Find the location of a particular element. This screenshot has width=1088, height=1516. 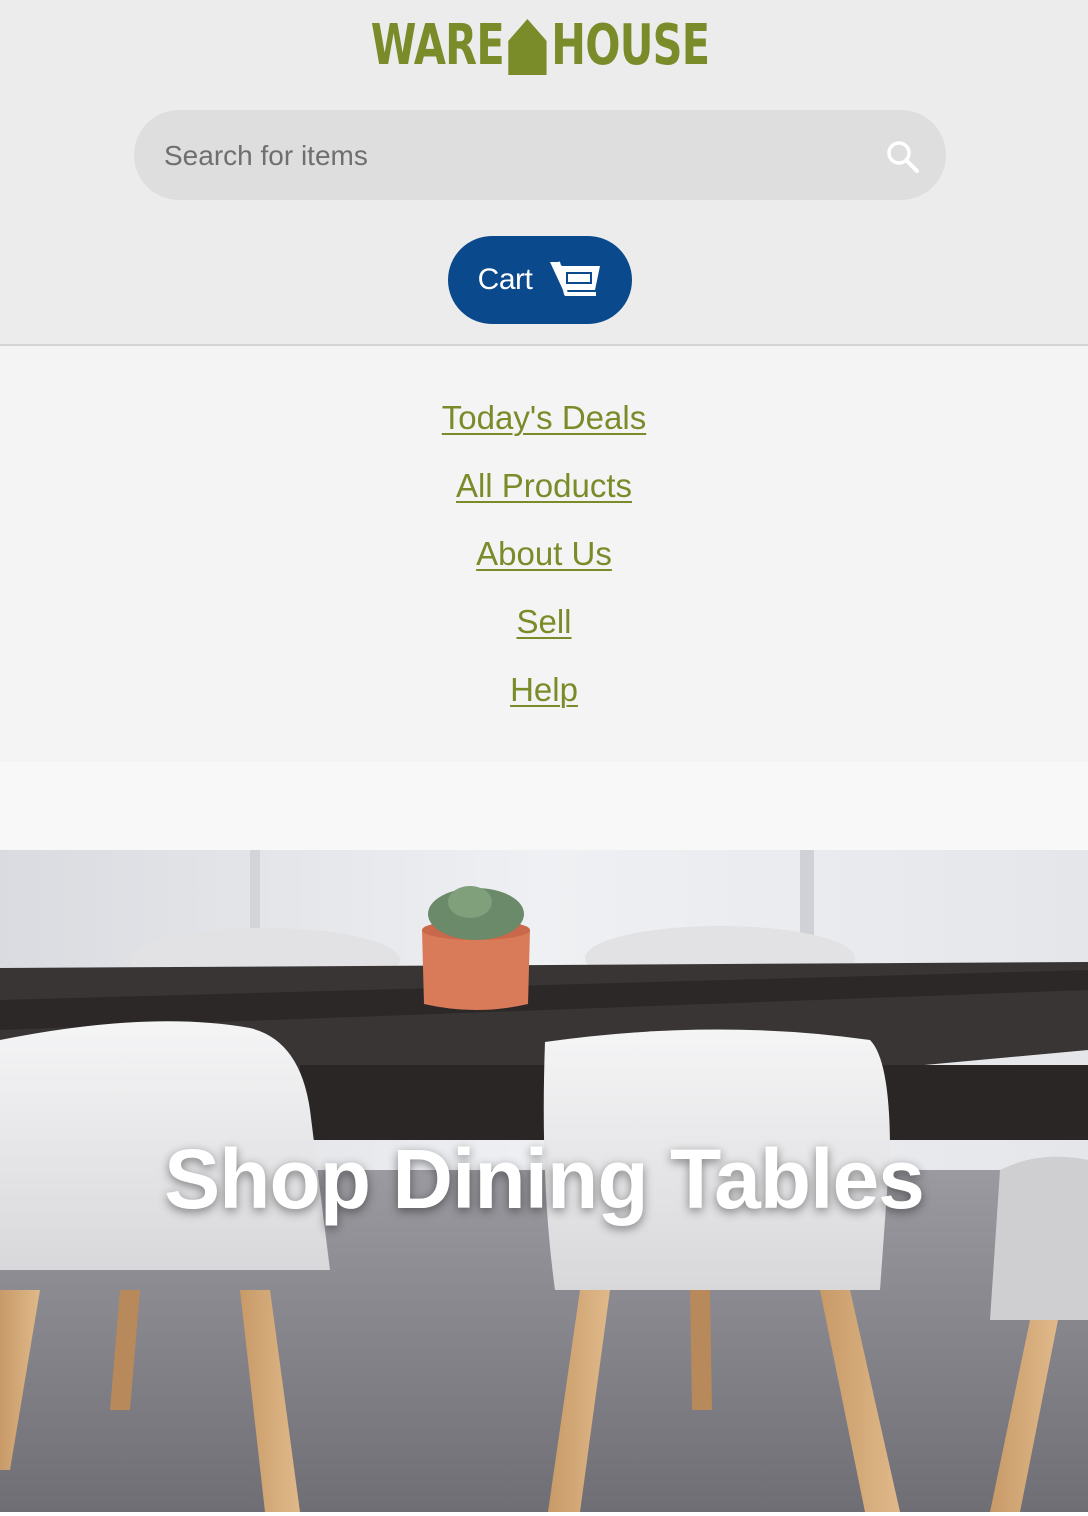

cart-button: Cart is located at coordinates (540, 280).